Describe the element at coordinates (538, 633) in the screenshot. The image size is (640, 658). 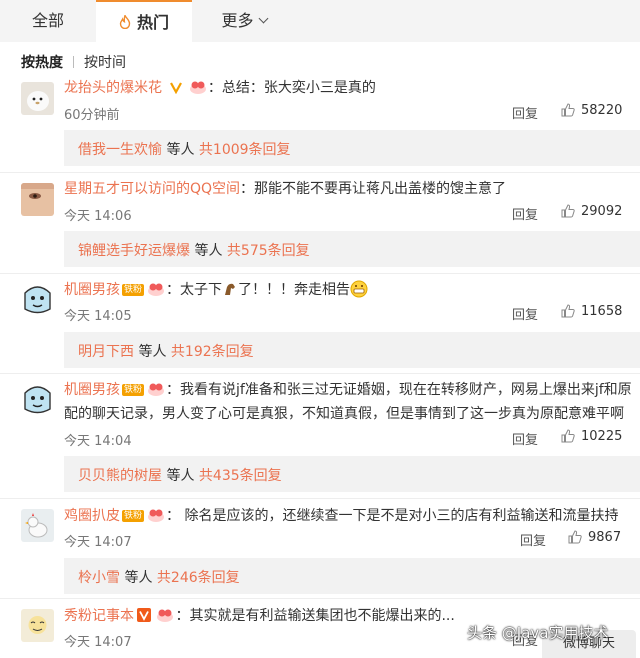
I see `watermark: 头条 @Java实用技术` at that location.